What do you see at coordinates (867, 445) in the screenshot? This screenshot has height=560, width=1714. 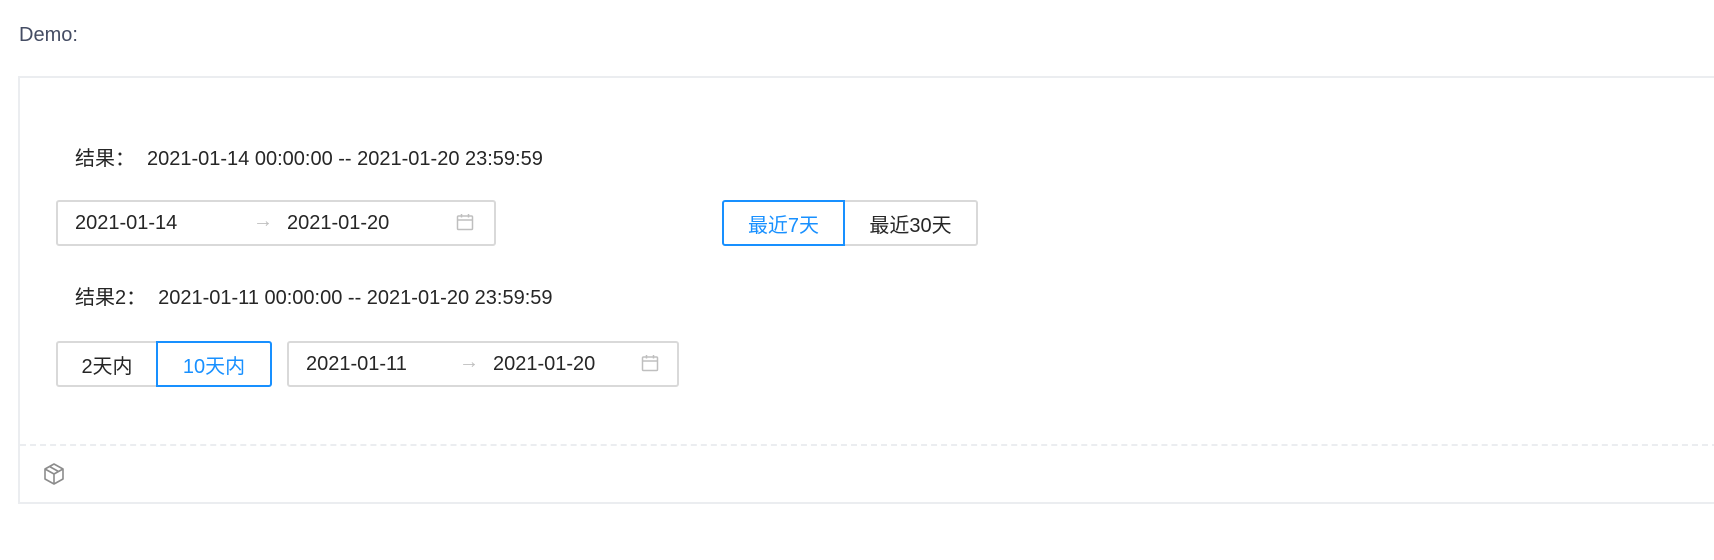 I see `card-divider` at bounding box center [867, 445].